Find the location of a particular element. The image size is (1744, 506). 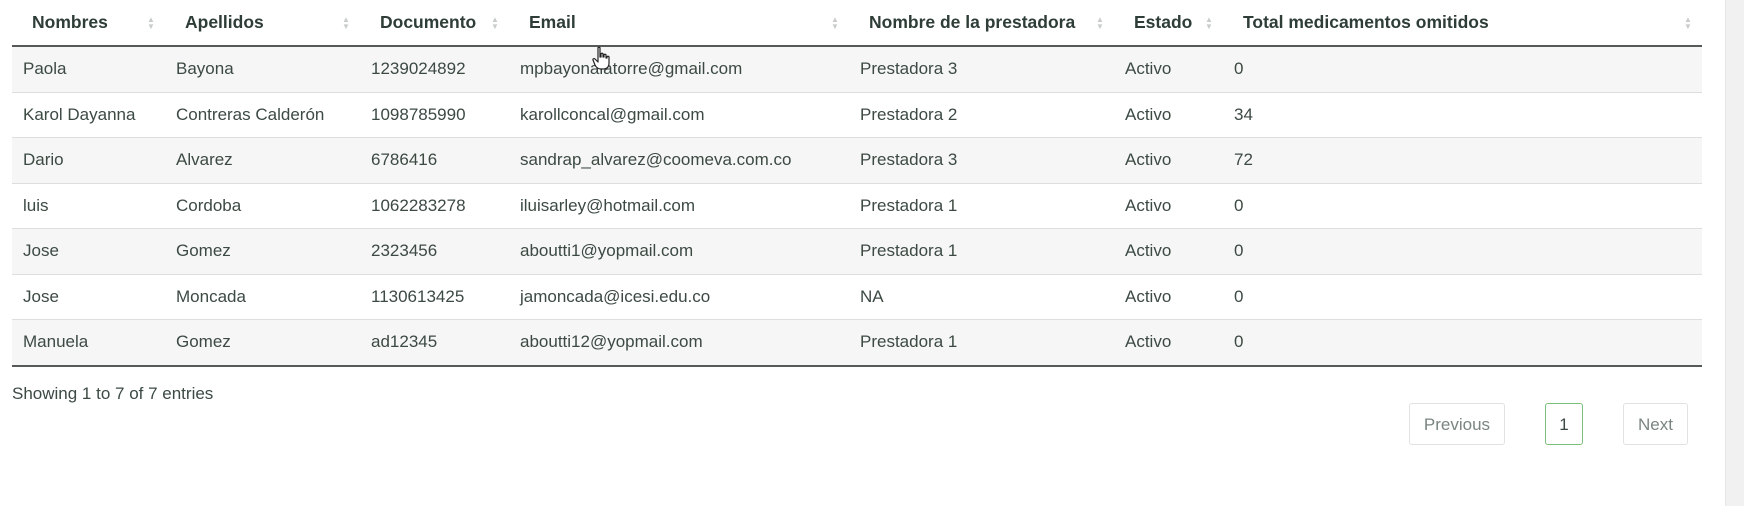

column-header-label: Apellidos is located at coordinates (224, 22).